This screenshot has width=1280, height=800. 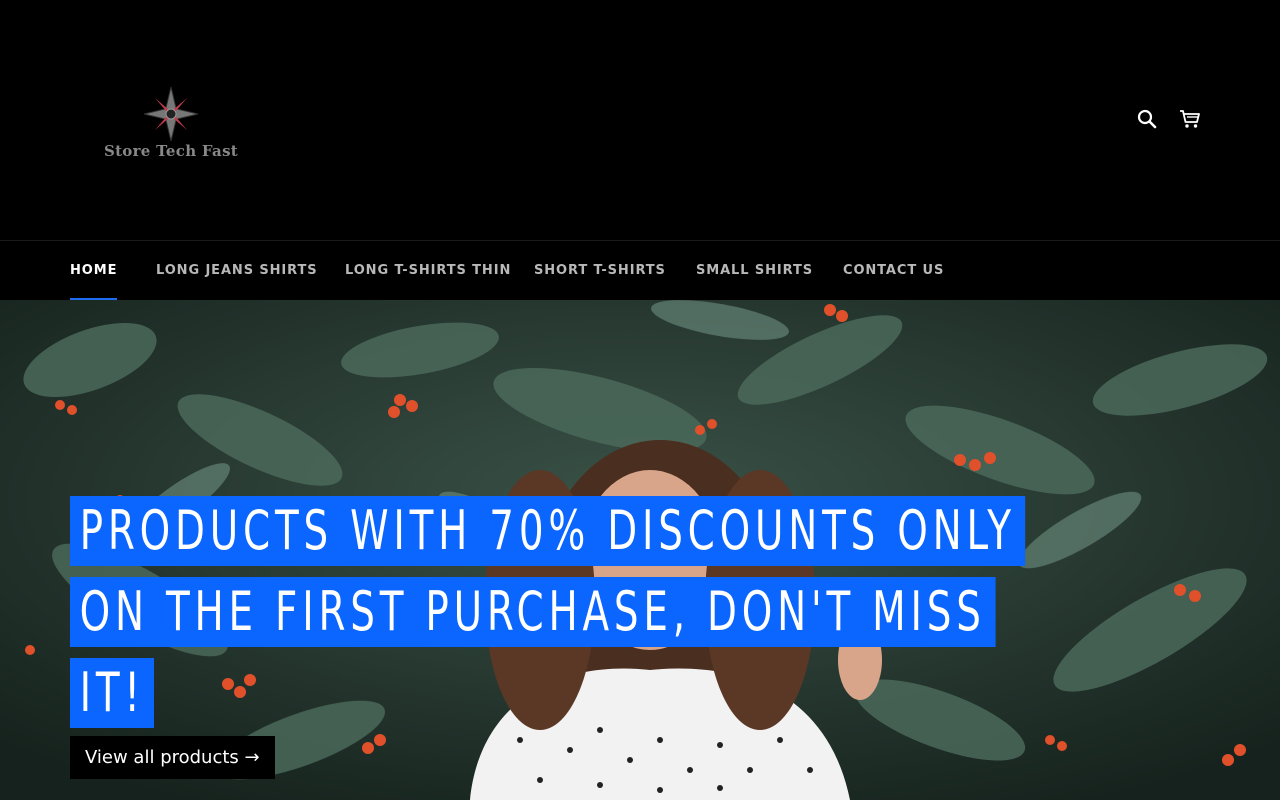 What do you see at coordinates (533, 612) in the screenshot?
I see `hero-headline-line-2: ON THE FIRST PURCHASE, DON'T MISS` at bounding box center [533, 612].